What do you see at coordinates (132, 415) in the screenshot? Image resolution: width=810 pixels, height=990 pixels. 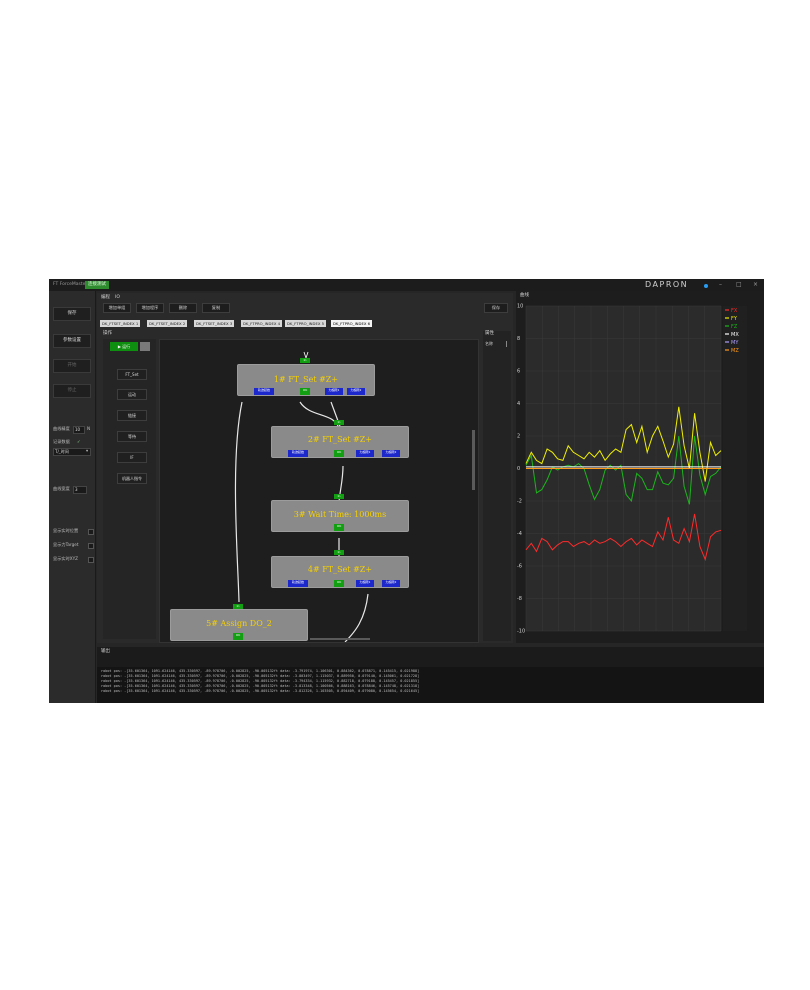 I see `tool-link: 链接` at bounding box center [132, 415].